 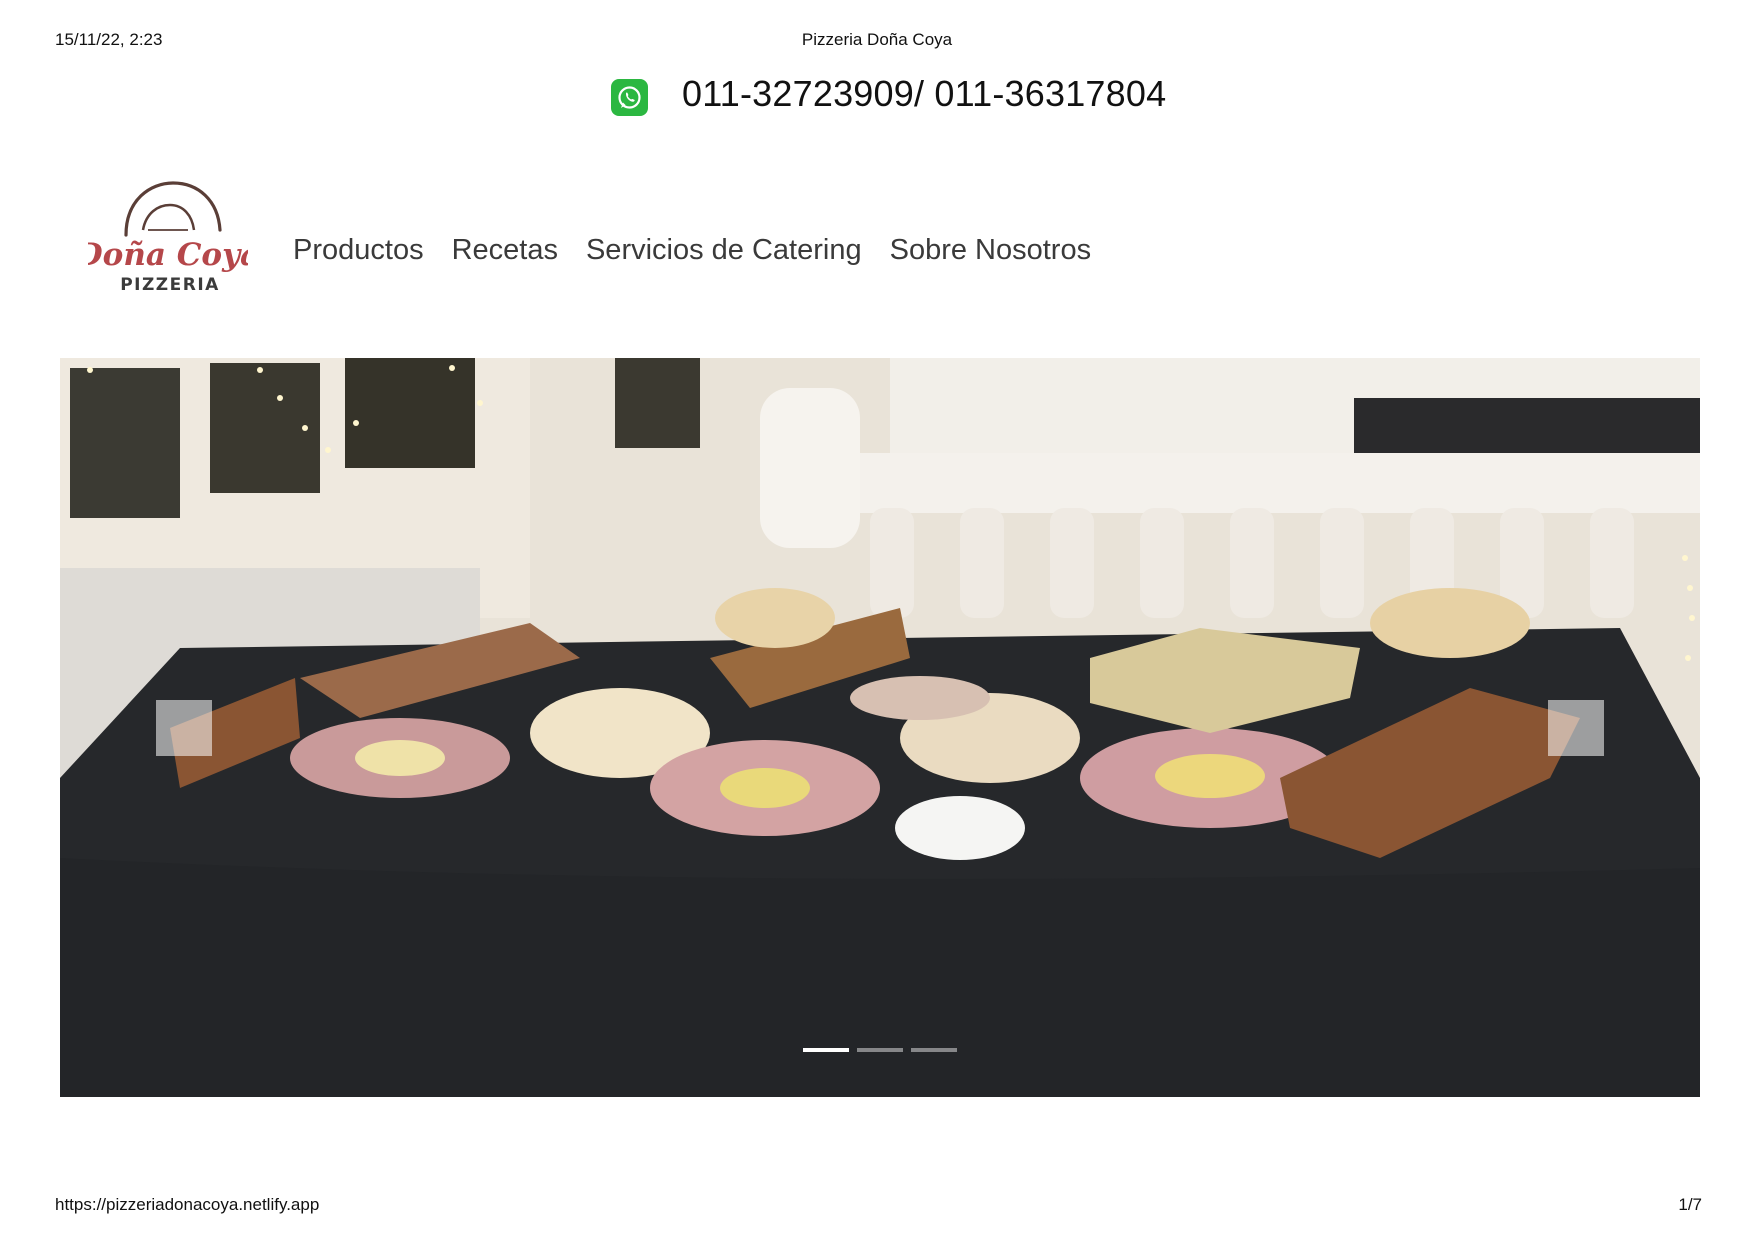 I want to click on print-title: Pizzeria Doña Coya, so click(x=877, y=39).